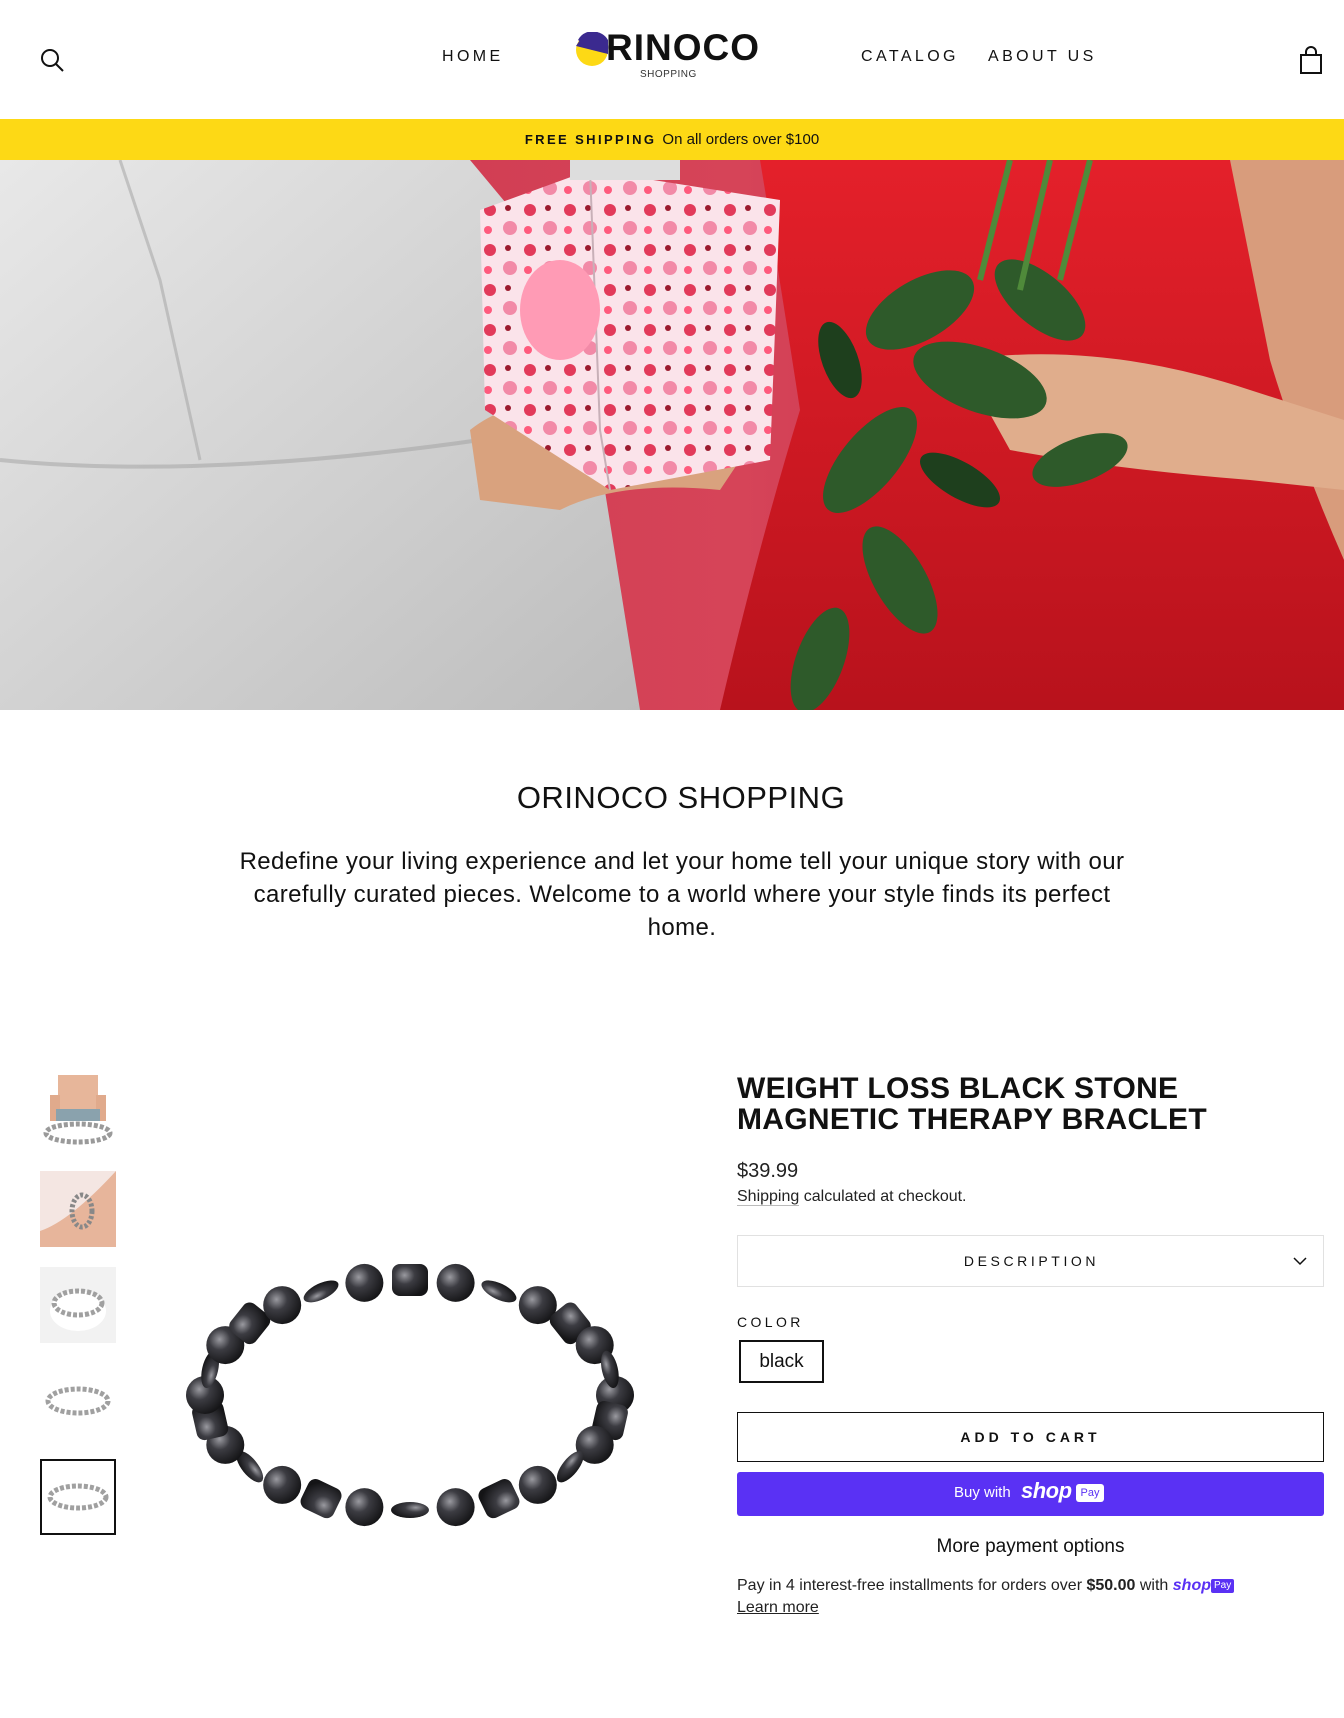 Image resolution: width=1344 pixels, height=1718 pixels. Describe the element at coordinates (778, 1607) in the screenshot. I see `learn-more-link: Learn more` at that location.